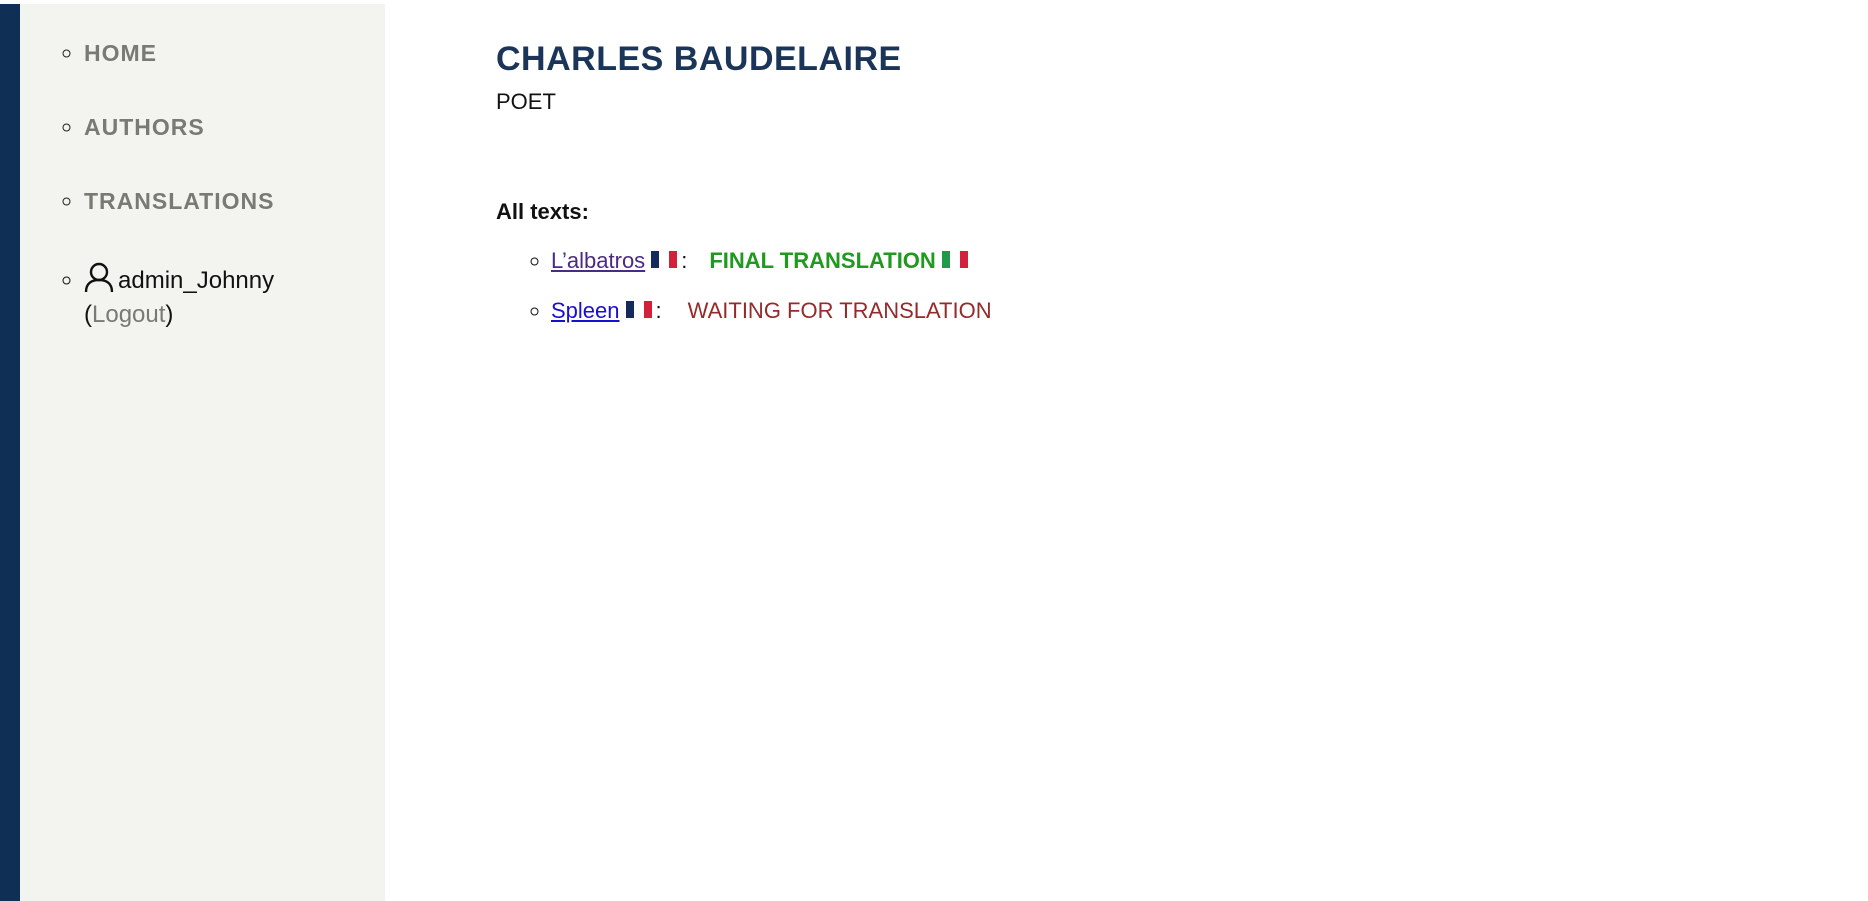 The image size is (1868, 901). I want to click on text-item: Spleen: WAITING FOR TRANSLATION, so click(1173, 311).